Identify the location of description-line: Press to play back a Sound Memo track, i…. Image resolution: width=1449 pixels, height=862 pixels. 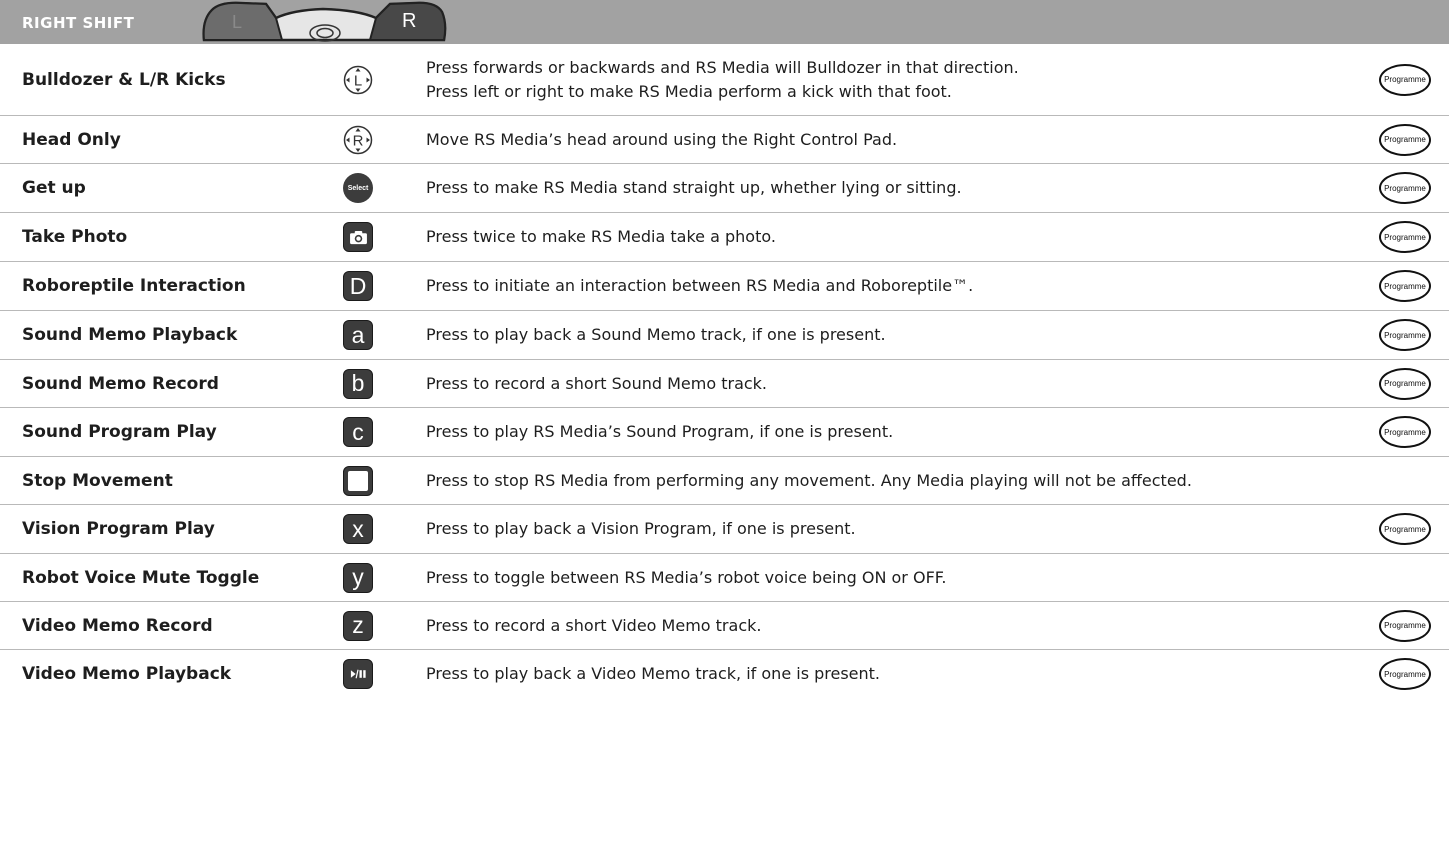
(656, 334).